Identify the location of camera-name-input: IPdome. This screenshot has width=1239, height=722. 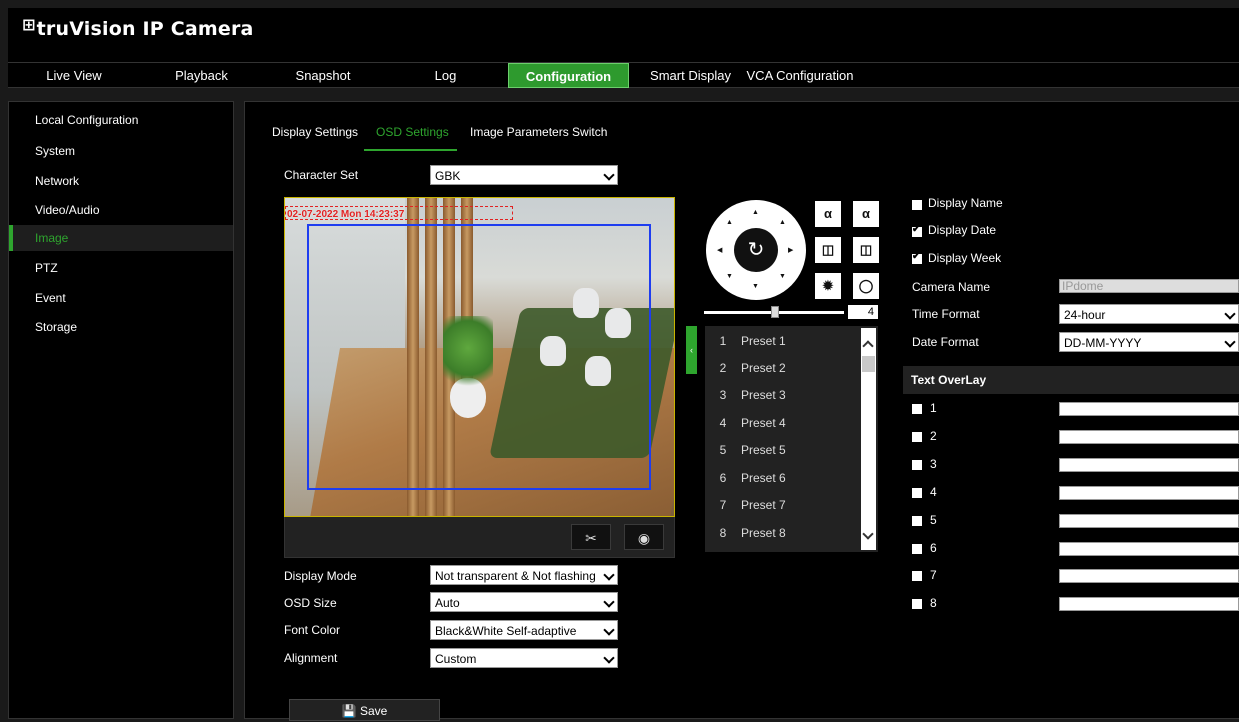
(1149, 286).